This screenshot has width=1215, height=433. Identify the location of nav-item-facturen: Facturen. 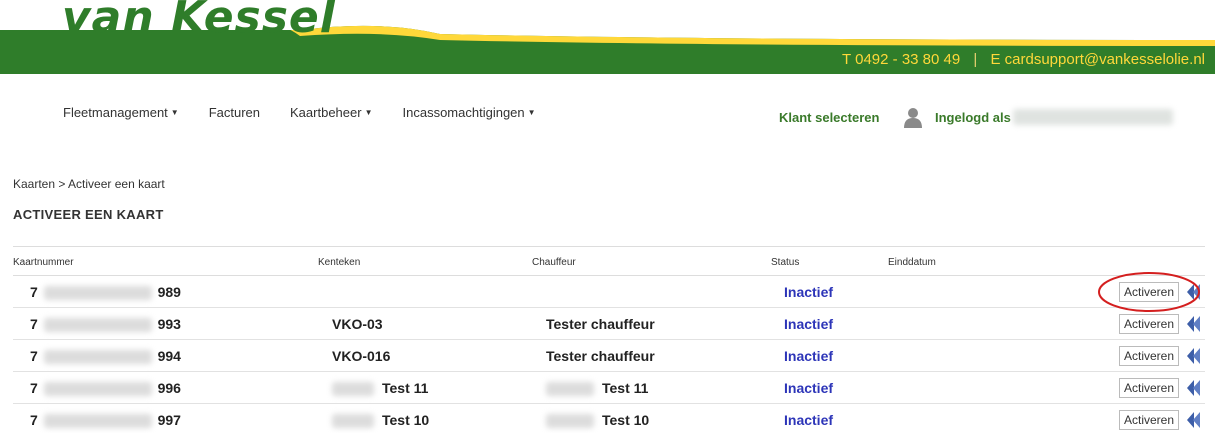
(234, 112).